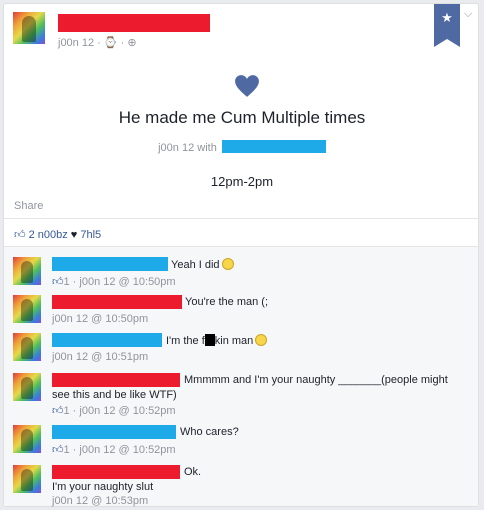 Image resolution: width=484 pixels, height=510 pixels. I want to click on comment-text: Ok., so click(193, 472).